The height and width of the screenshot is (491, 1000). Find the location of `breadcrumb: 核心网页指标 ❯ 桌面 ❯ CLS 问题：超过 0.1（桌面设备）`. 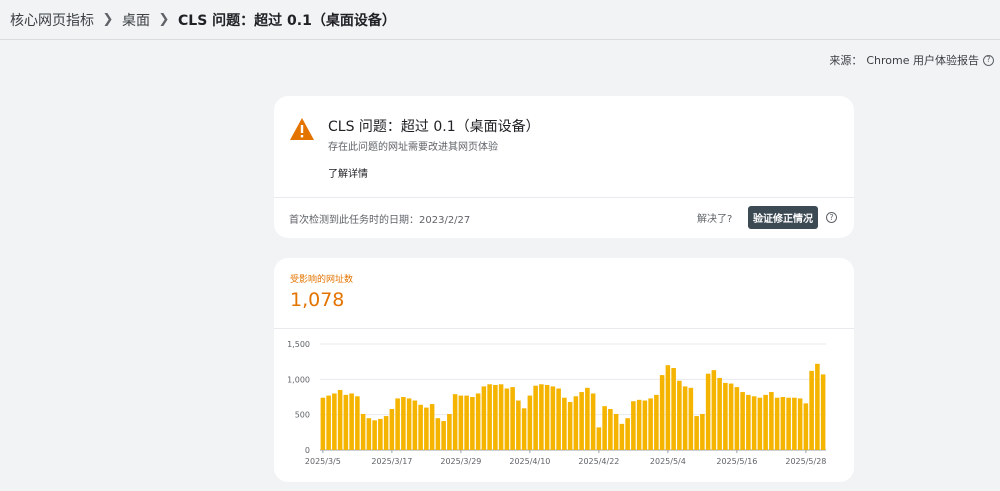

breadcrumb: 核心网页指标 ❯ 桌面 ❯ CLS 问题：超过 0.1（桌面设备） is located at coordinates (500, 20).